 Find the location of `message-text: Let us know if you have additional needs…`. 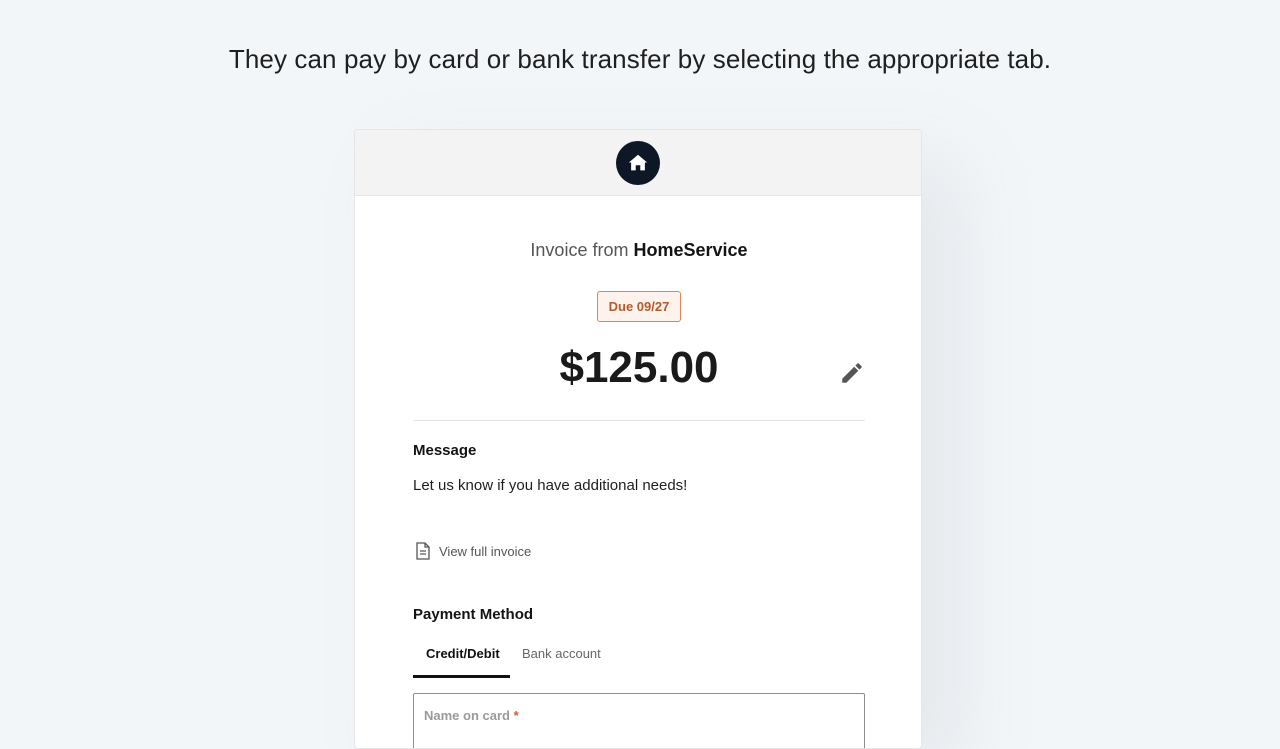

message-text: Let us know if you have additional needs… is located at coordinates (550, 485).